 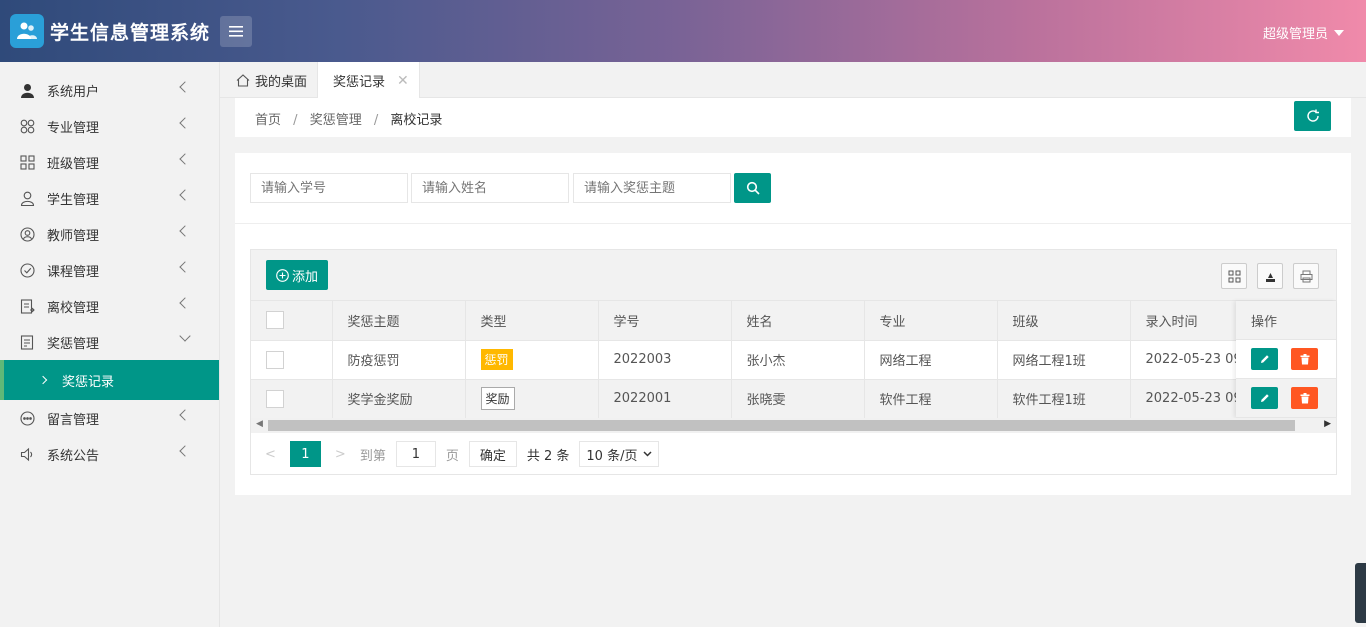 I want to click on hamburger-icon, so click(x=236, y=31).